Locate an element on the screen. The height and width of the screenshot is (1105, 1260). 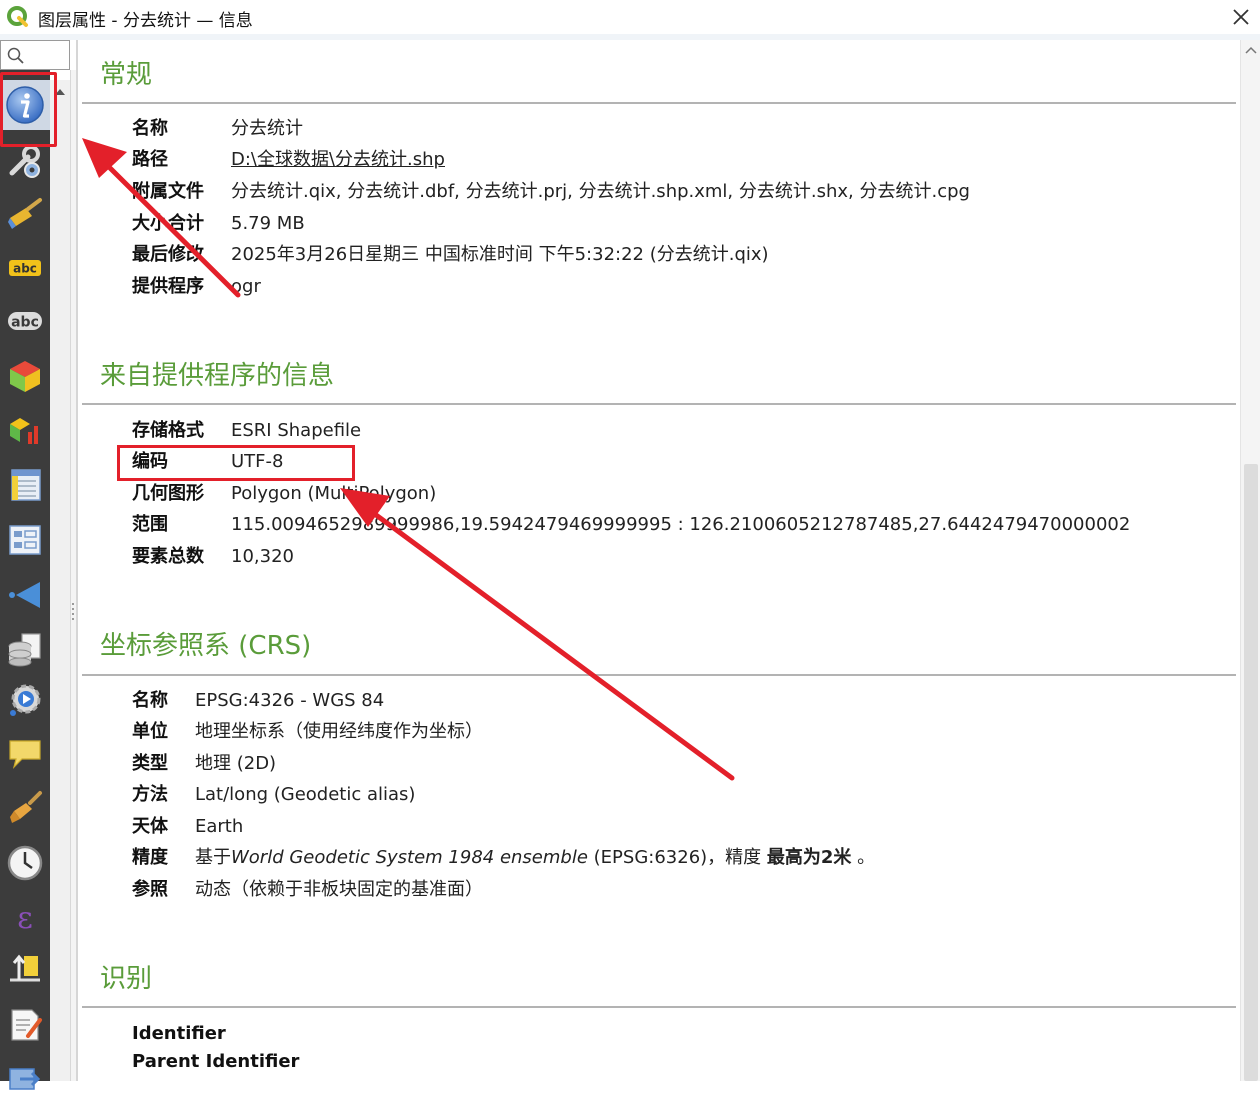
general-row-provider: 提供程序 ogr is located at coordinates (196, 287).